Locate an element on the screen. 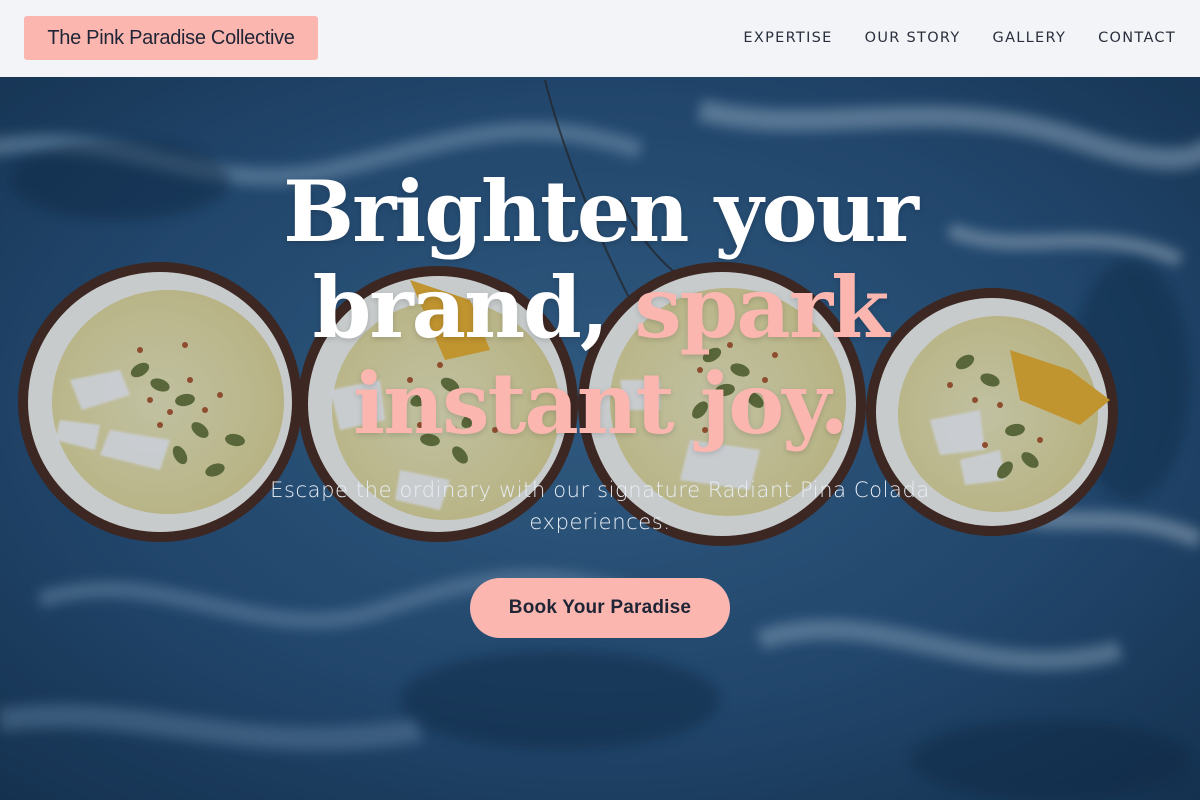 The image size is (1200, 800). headline-line-2-accent: spark is located at coordinates (761, 307).